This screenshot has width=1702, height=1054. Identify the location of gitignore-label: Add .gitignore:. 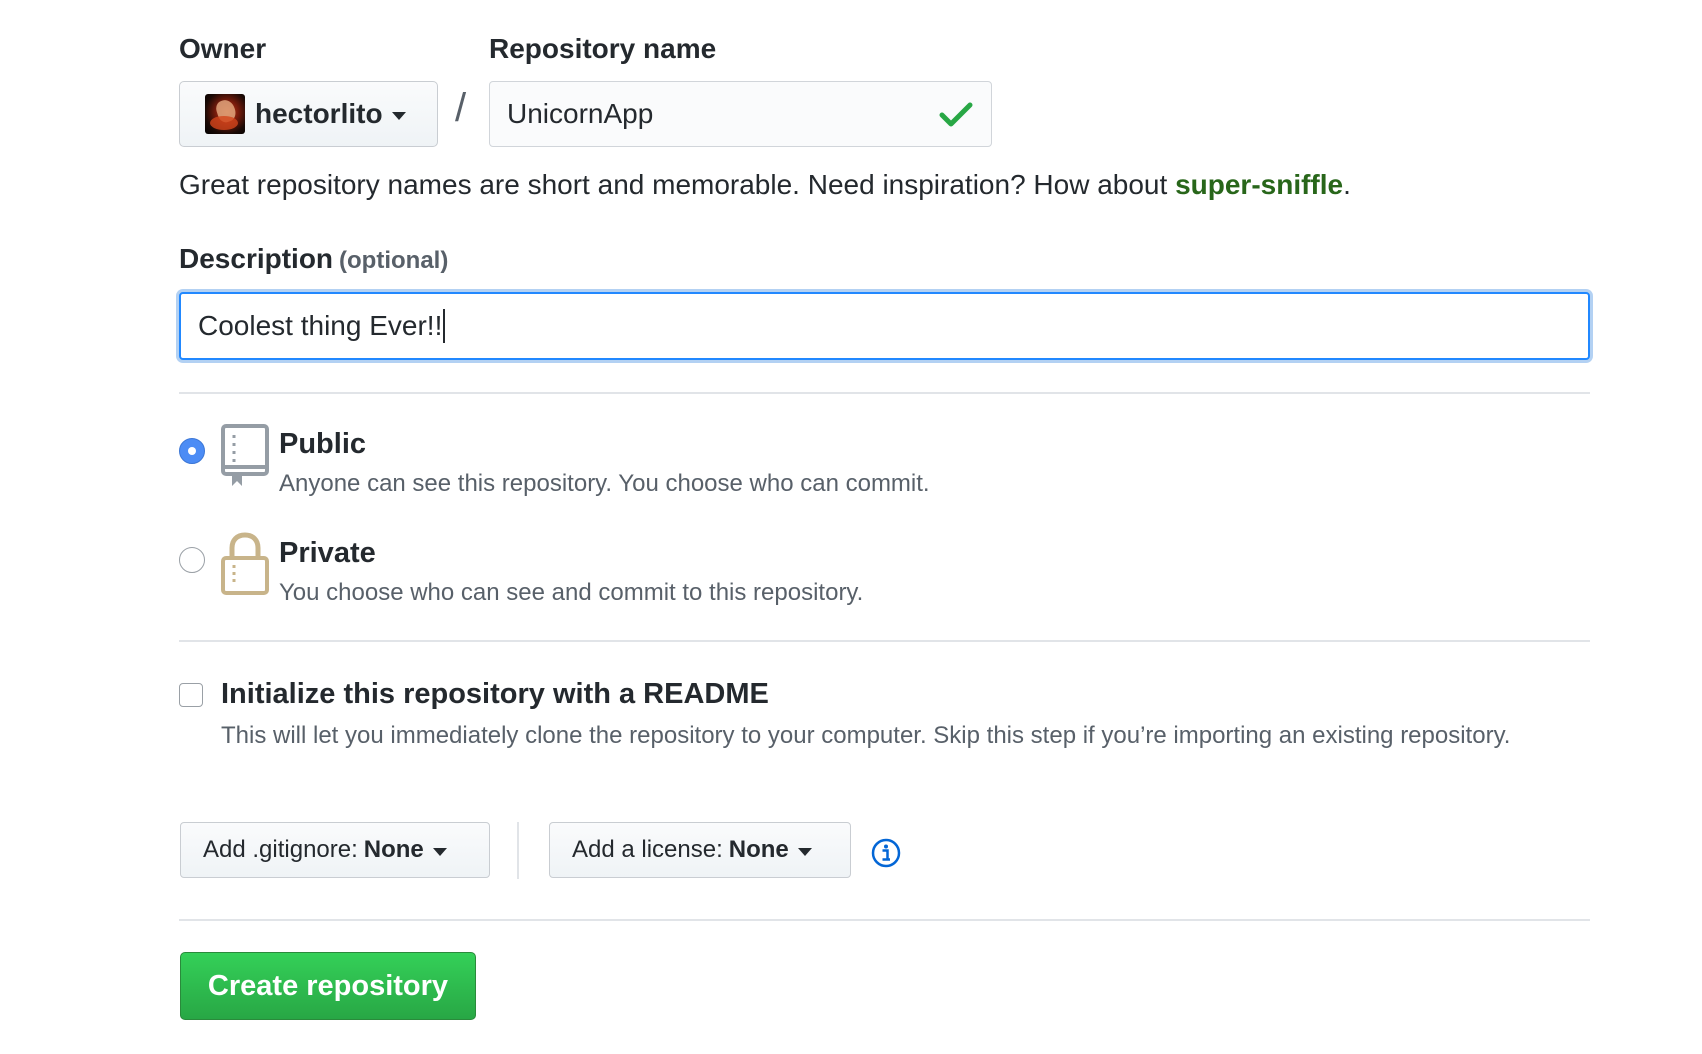
(280, 849).